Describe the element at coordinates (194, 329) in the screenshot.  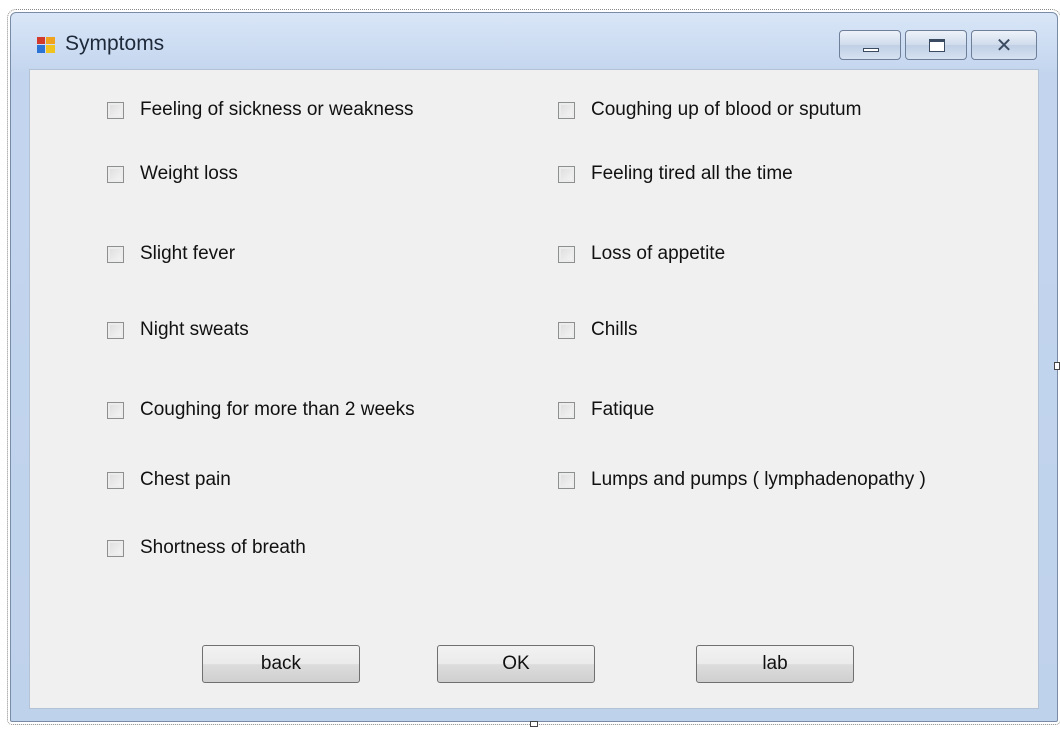
I see `checkbox-label: Night sweats` at that location.